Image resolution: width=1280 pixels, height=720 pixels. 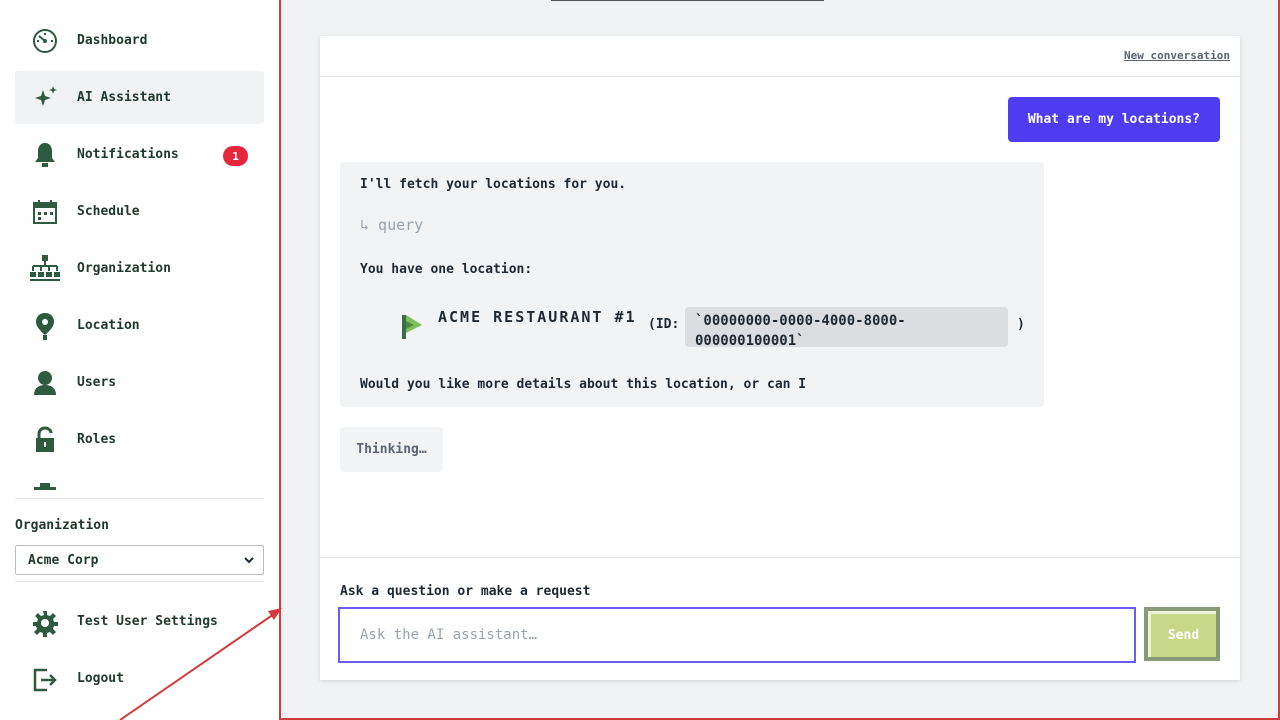 I want to click on send-button-label: Send, so click(x=1182, y=634).